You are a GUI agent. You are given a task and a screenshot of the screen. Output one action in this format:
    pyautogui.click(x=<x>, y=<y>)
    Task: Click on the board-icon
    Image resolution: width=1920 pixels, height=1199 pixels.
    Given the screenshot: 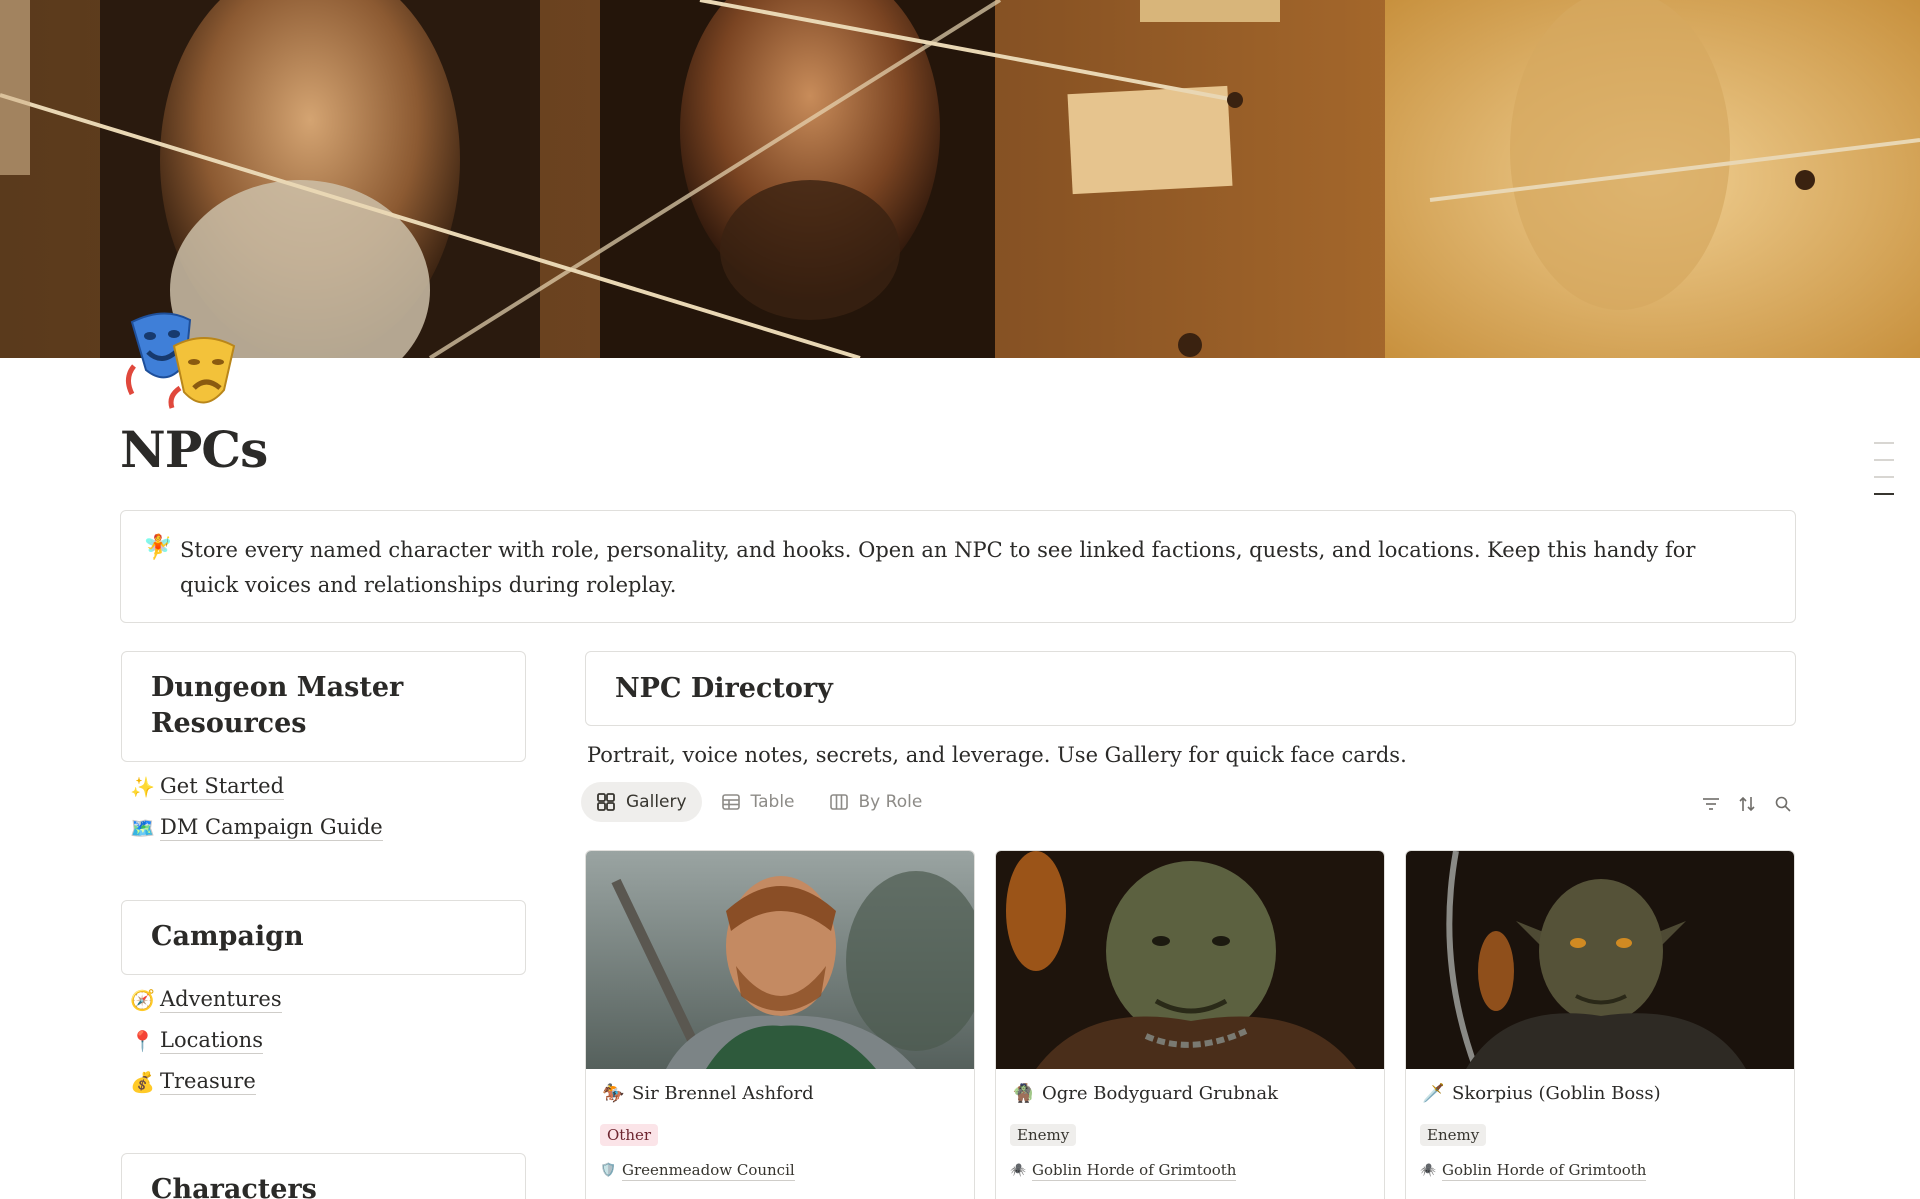 What is the action you would take?
    pyautogui.click(x=838, y=802)
    